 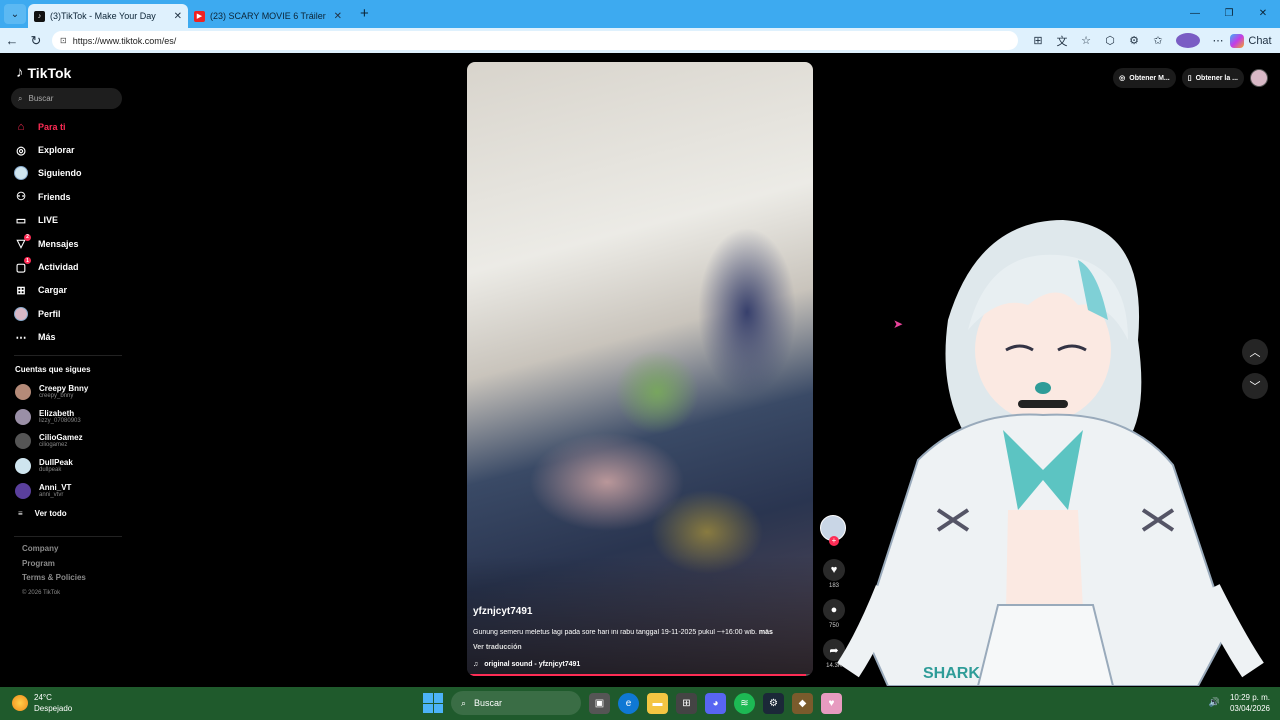 I want to click on next-video-button: ﹀, so click(x=1255, y=386).